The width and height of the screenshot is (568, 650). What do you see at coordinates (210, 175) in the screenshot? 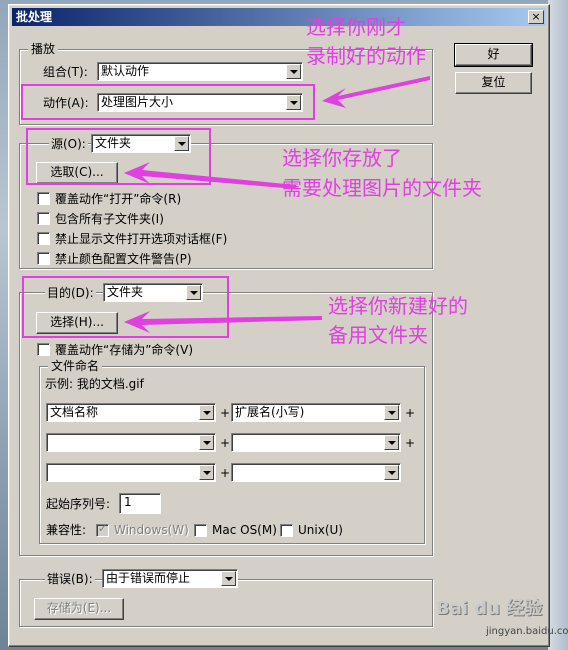
I see `arrow-source-icon` at bounding box center [210, 175].